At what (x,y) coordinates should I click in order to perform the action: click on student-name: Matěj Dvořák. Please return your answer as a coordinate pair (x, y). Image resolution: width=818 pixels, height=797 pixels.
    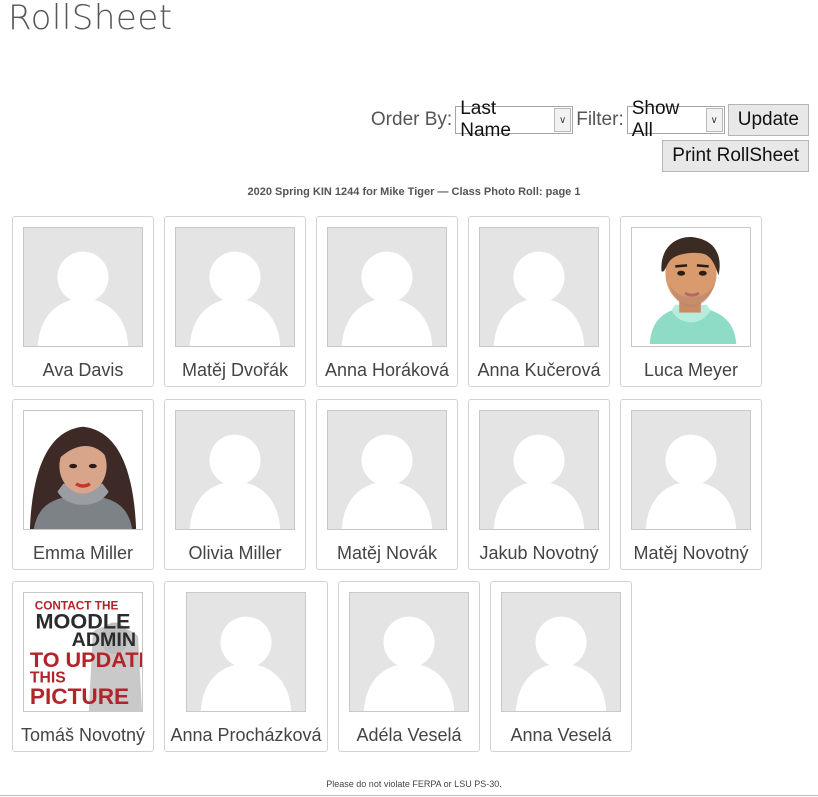
    Looking at the image, I should click on (235, 370).